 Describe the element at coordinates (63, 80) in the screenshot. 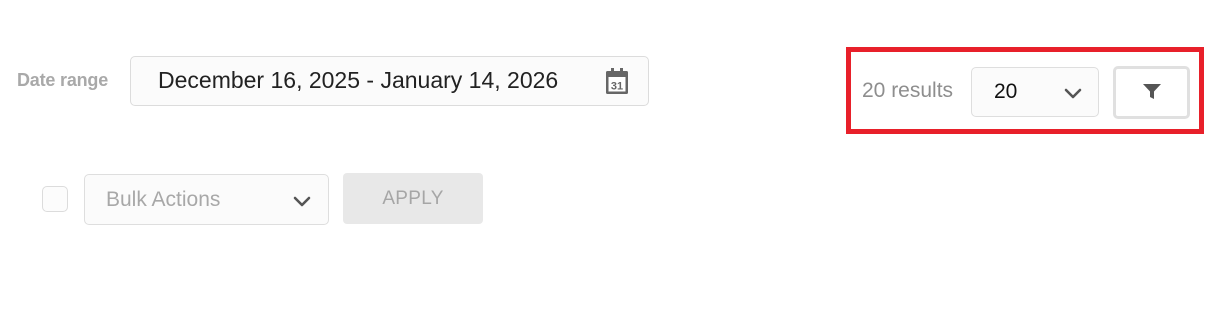

I see `date-range-label: Date range` at that location.